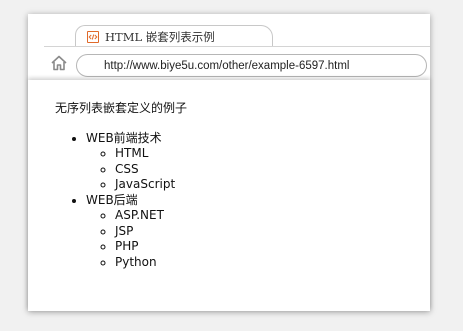 The width and height of the screenshot is (463, 331). I want to click on list-item: JSP, so click(272, 232).